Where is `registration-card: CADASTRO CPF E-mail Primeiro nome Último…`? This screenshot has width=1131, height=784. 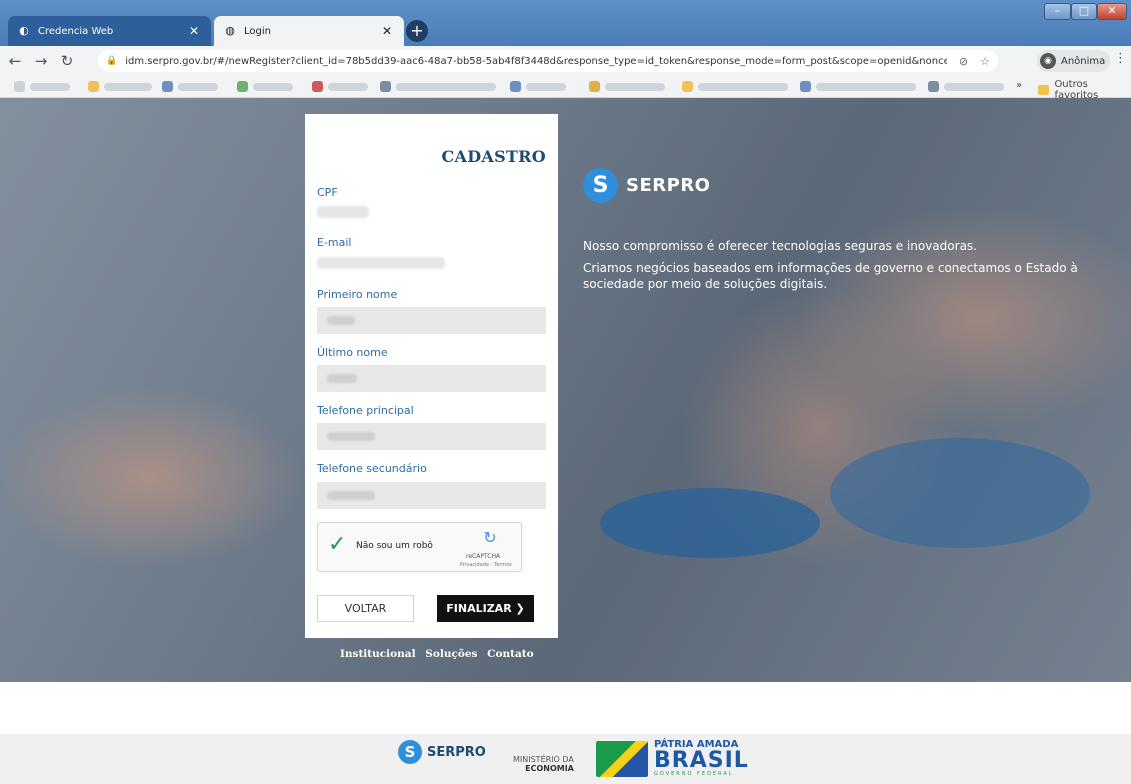 registration-card: CADASTRO CPF E-mail Primeiro nome Último… is located at coordinates (431, 376).